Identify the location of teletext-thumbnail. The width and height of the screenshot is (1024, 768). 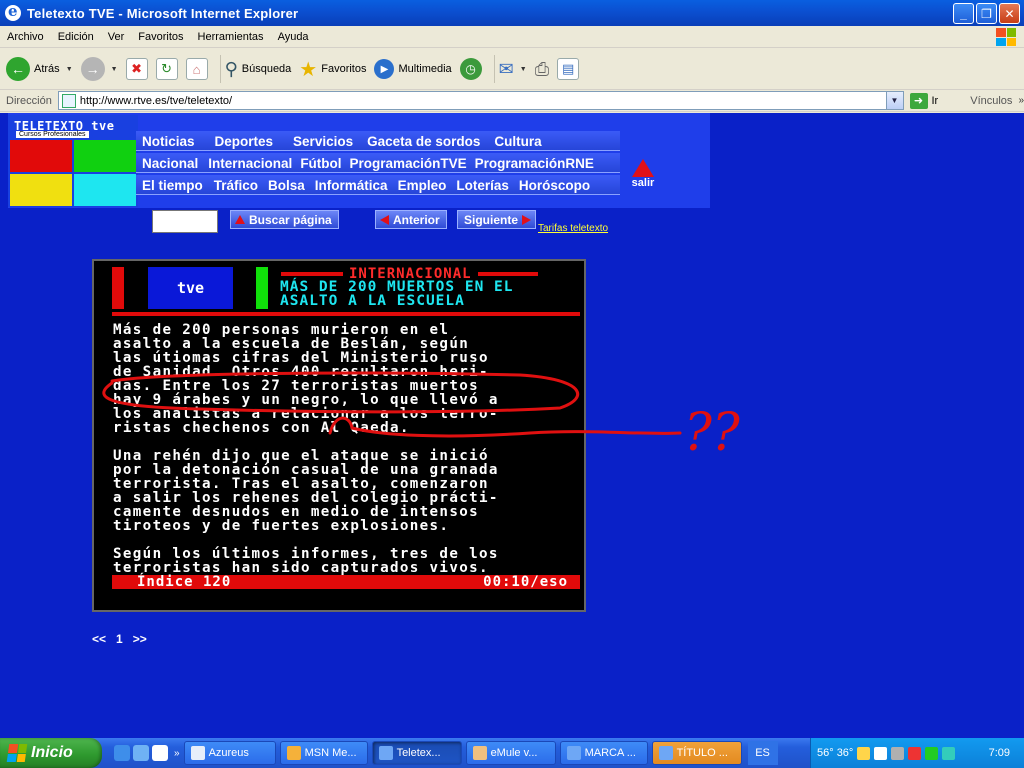
(73, 173).